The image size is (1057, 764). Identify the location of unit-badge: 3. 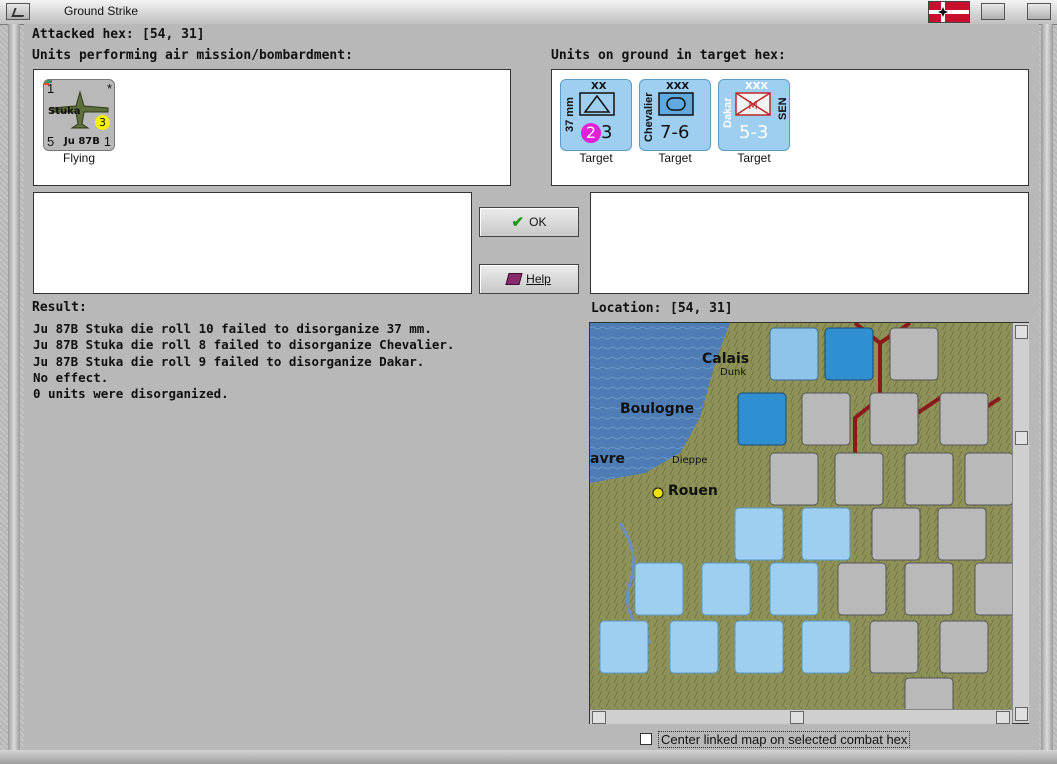
(102, 122).